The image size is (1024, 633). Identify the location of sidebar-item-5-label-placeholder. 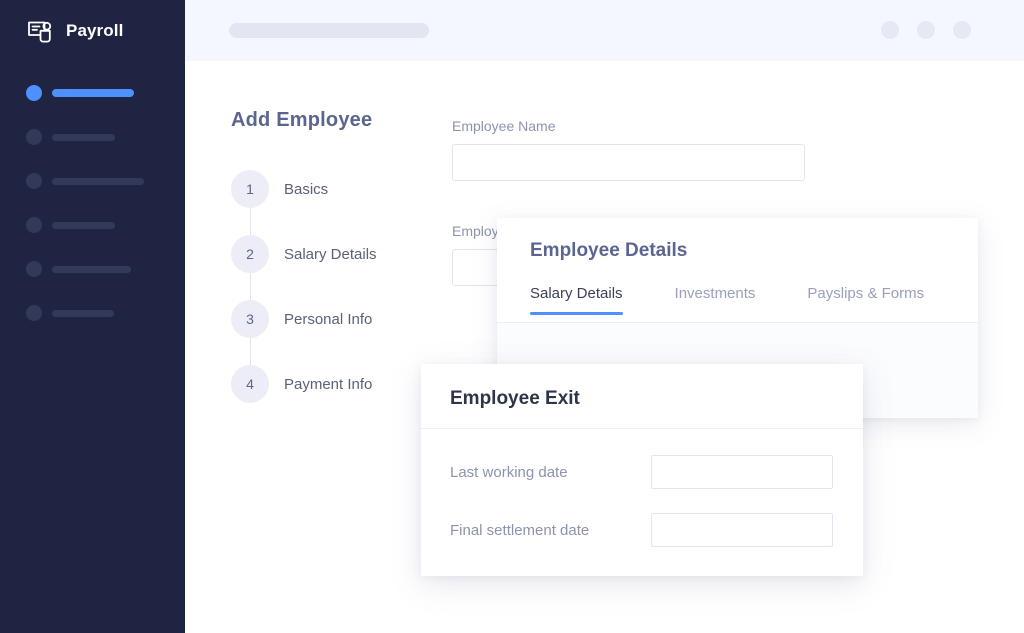
(91, 269).